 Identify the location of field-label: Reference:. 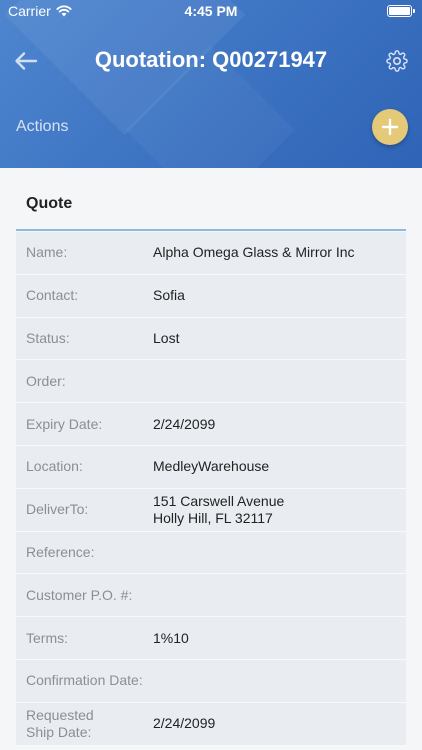
(60, 551).